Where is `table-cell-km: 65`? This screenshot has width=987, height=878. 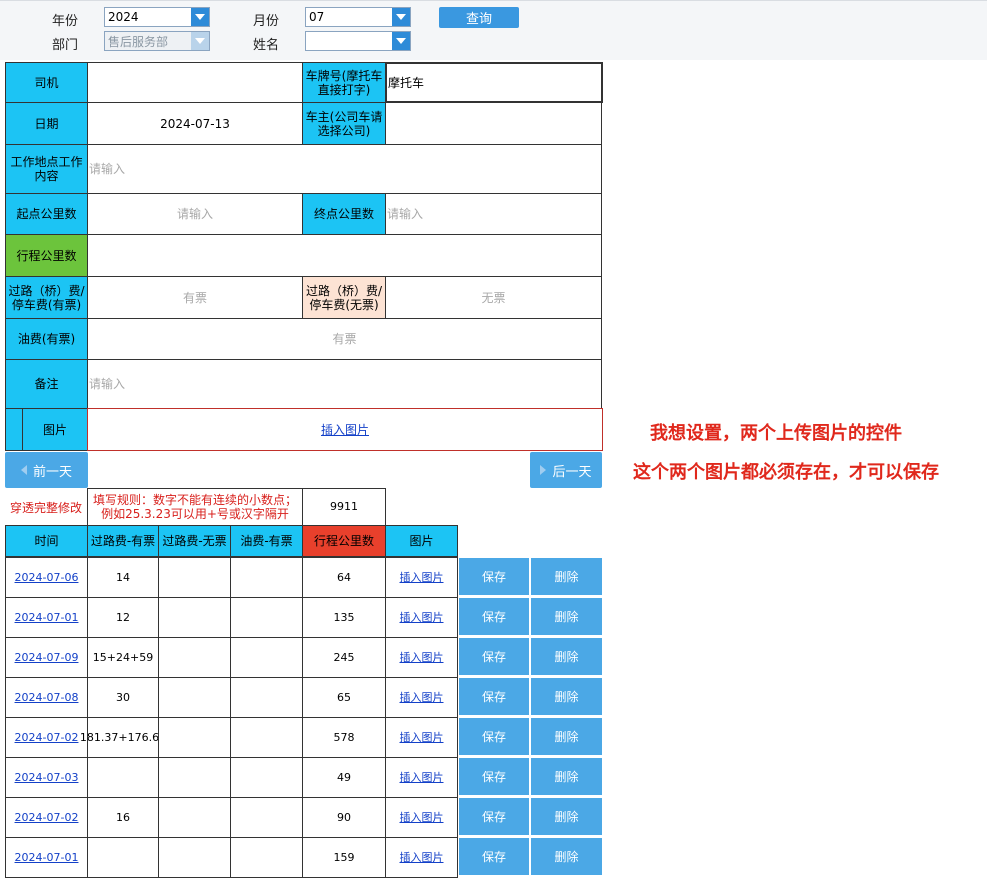 table-cell-km: 65 is located at coordinates (344, 697).